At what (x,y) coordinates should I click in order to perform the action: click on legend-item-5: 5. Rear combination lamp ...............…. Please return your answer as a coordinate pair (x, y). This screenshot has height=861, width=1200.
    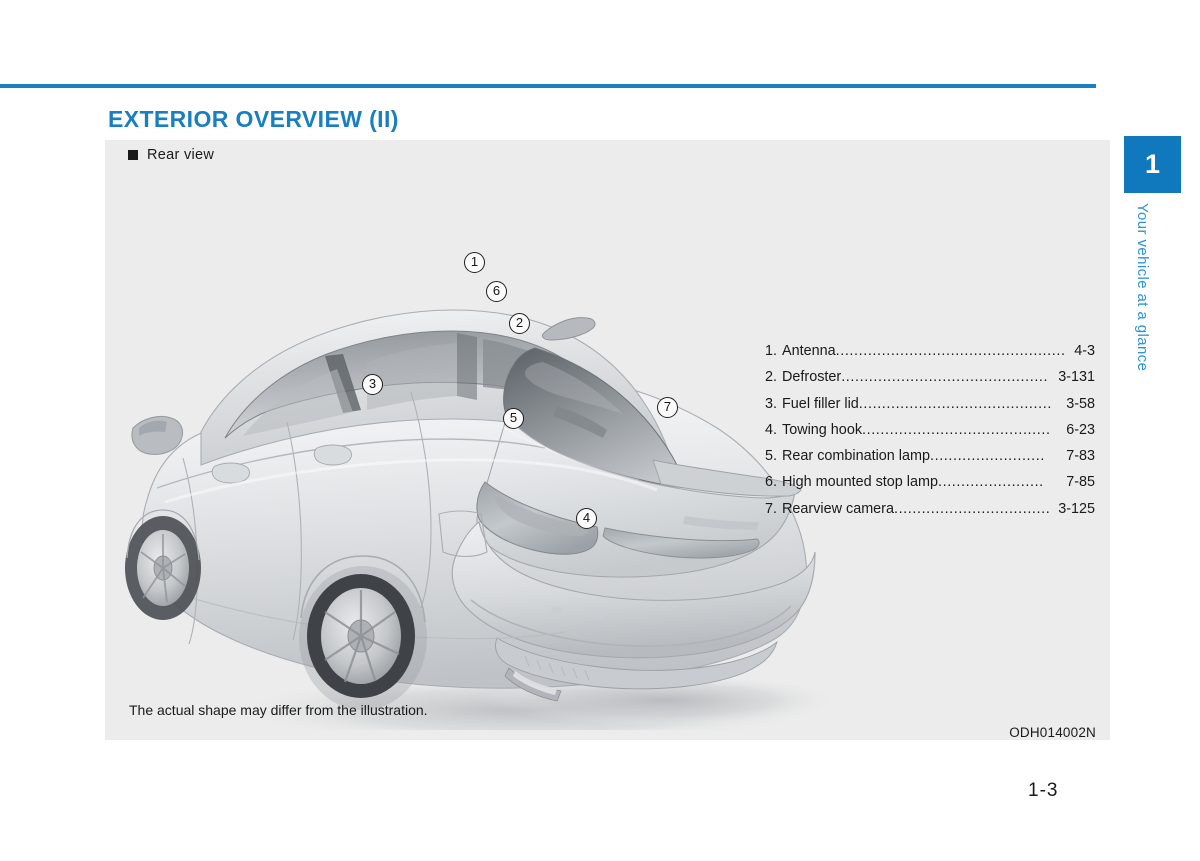
    Looking at the image, I should click on (930, 456).